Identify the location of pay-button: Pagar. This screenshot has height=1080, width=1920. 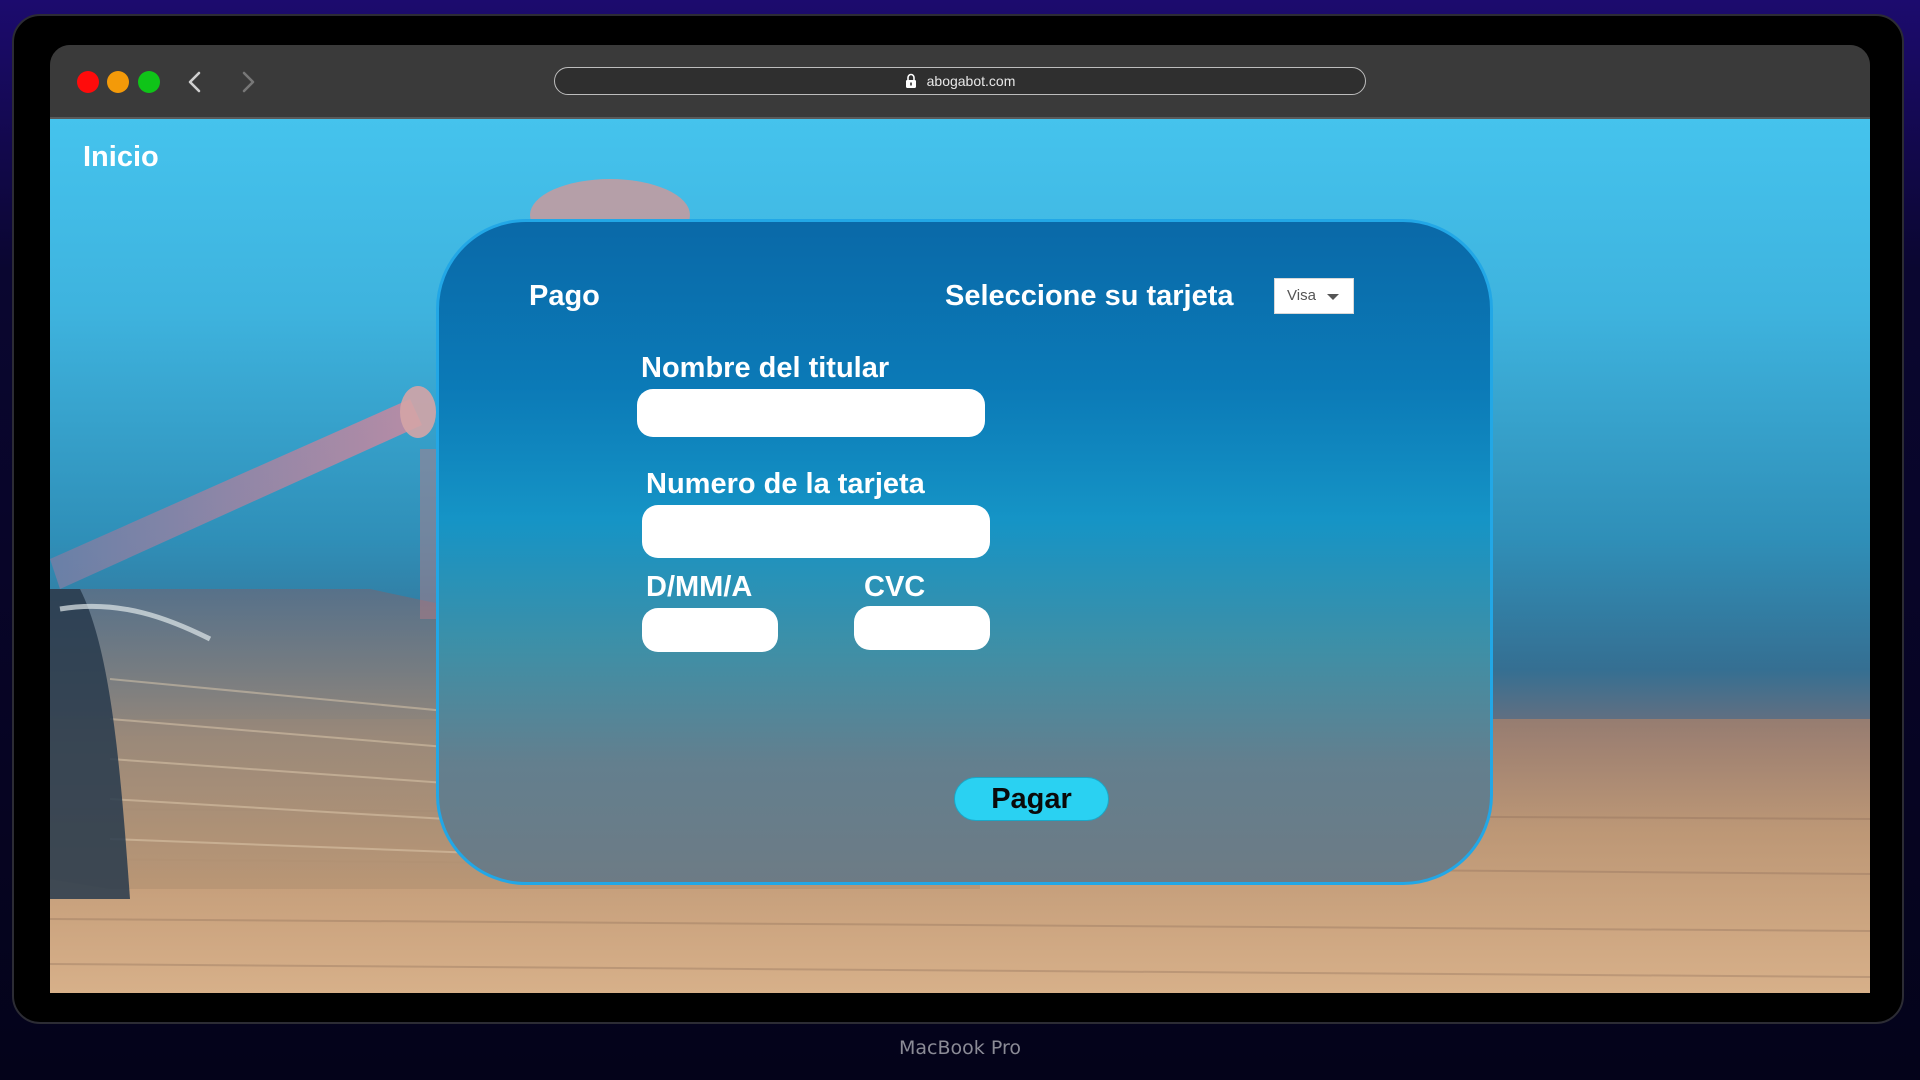
(1031, 799).